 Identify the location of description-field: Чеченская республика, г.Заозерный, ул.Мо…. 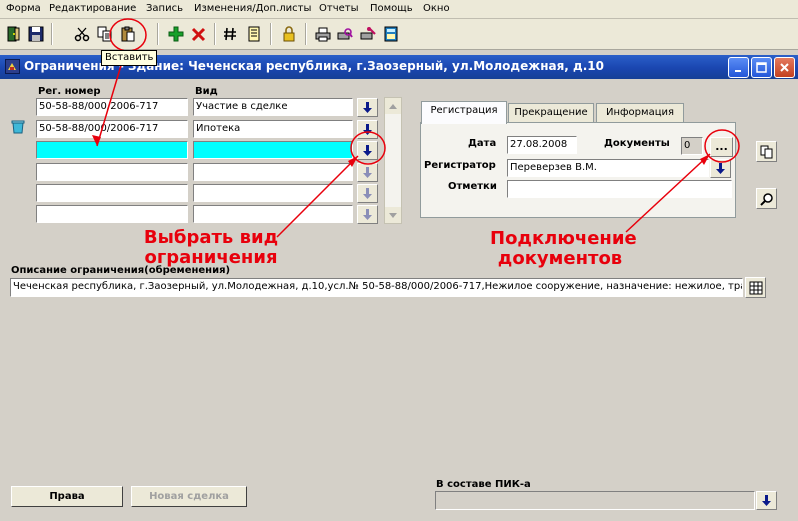
(376, 287).